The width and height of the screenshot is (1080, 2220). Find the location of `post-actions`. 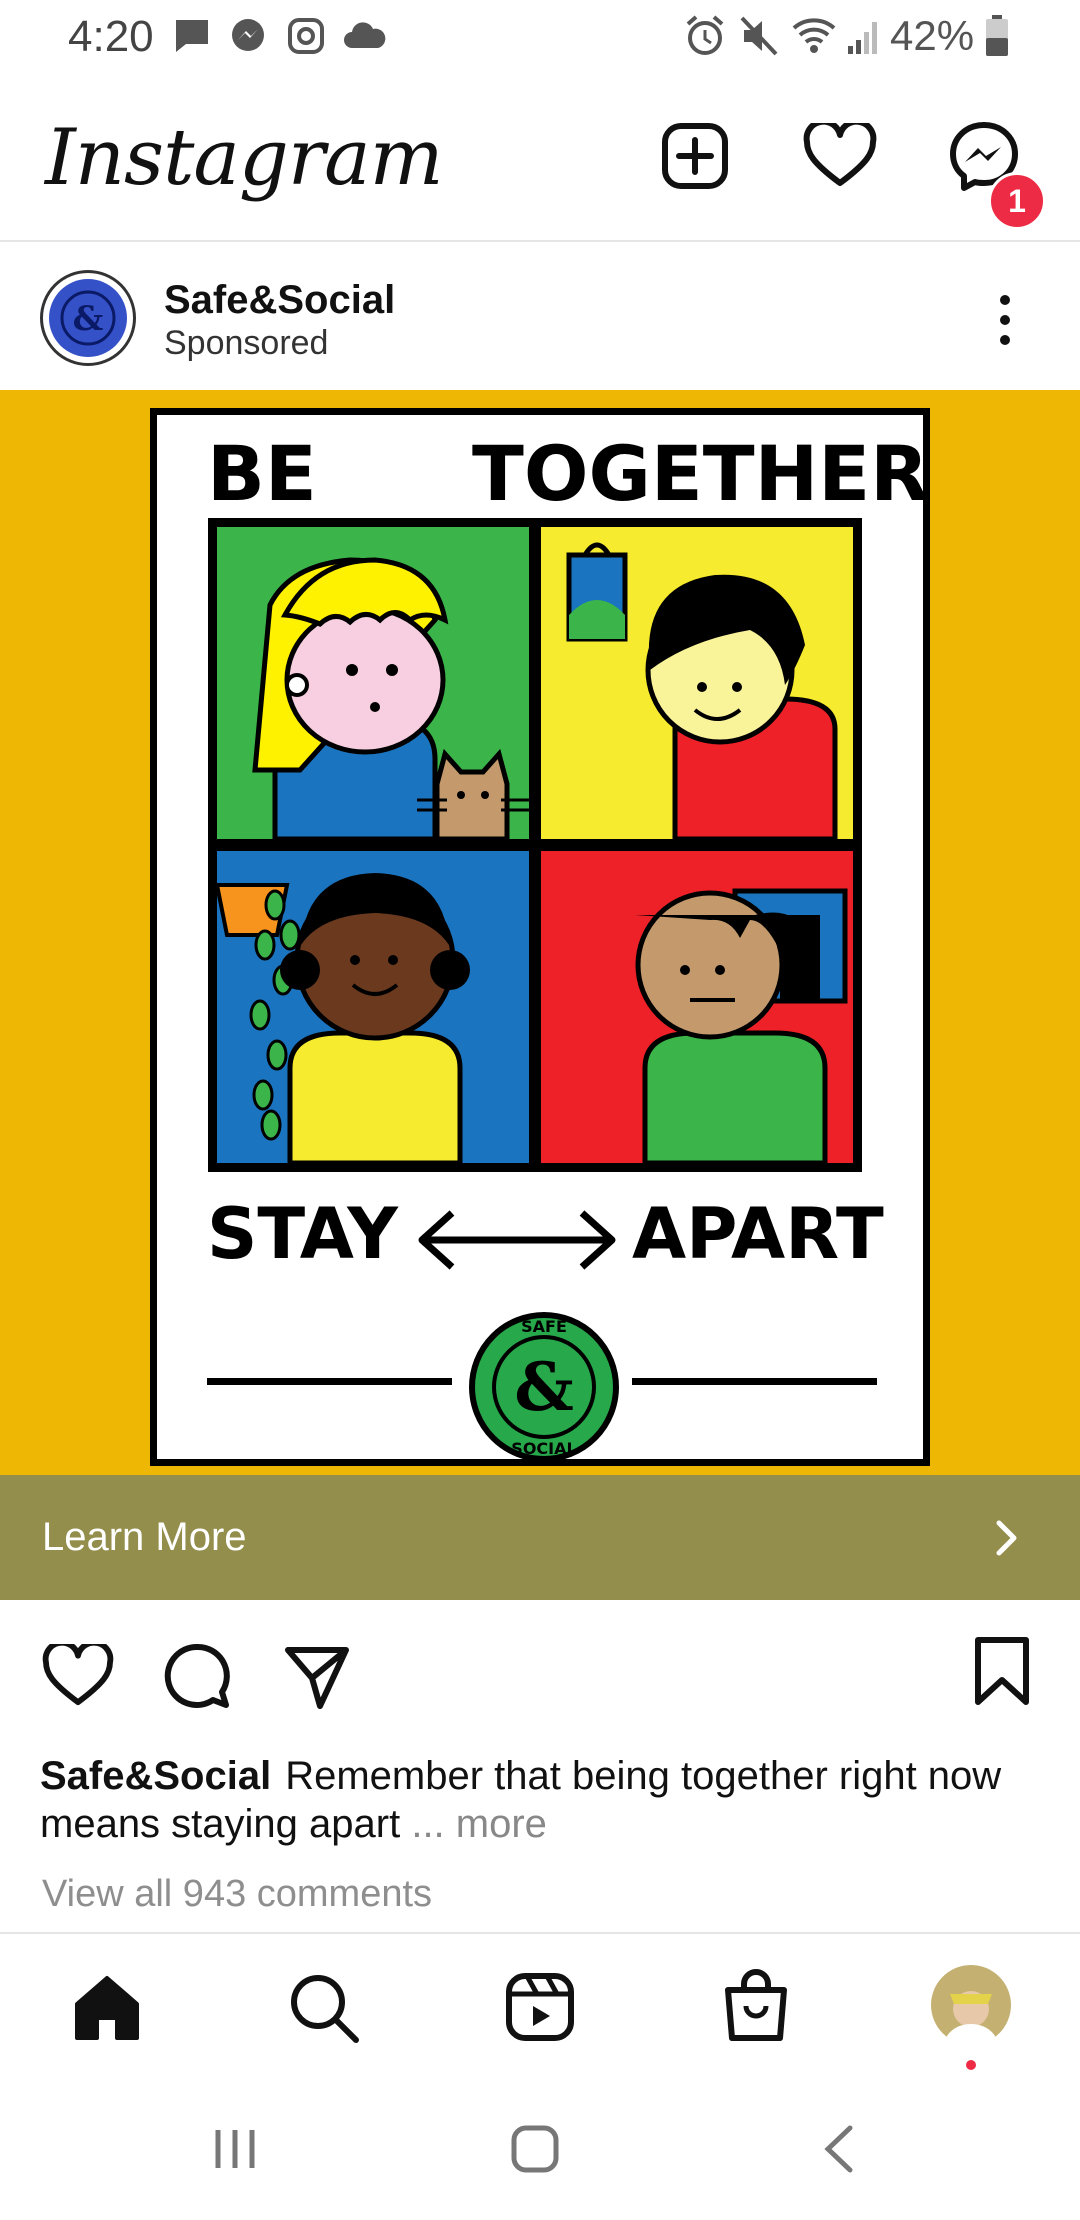

post-actions is located at coordinates (540, 1680).